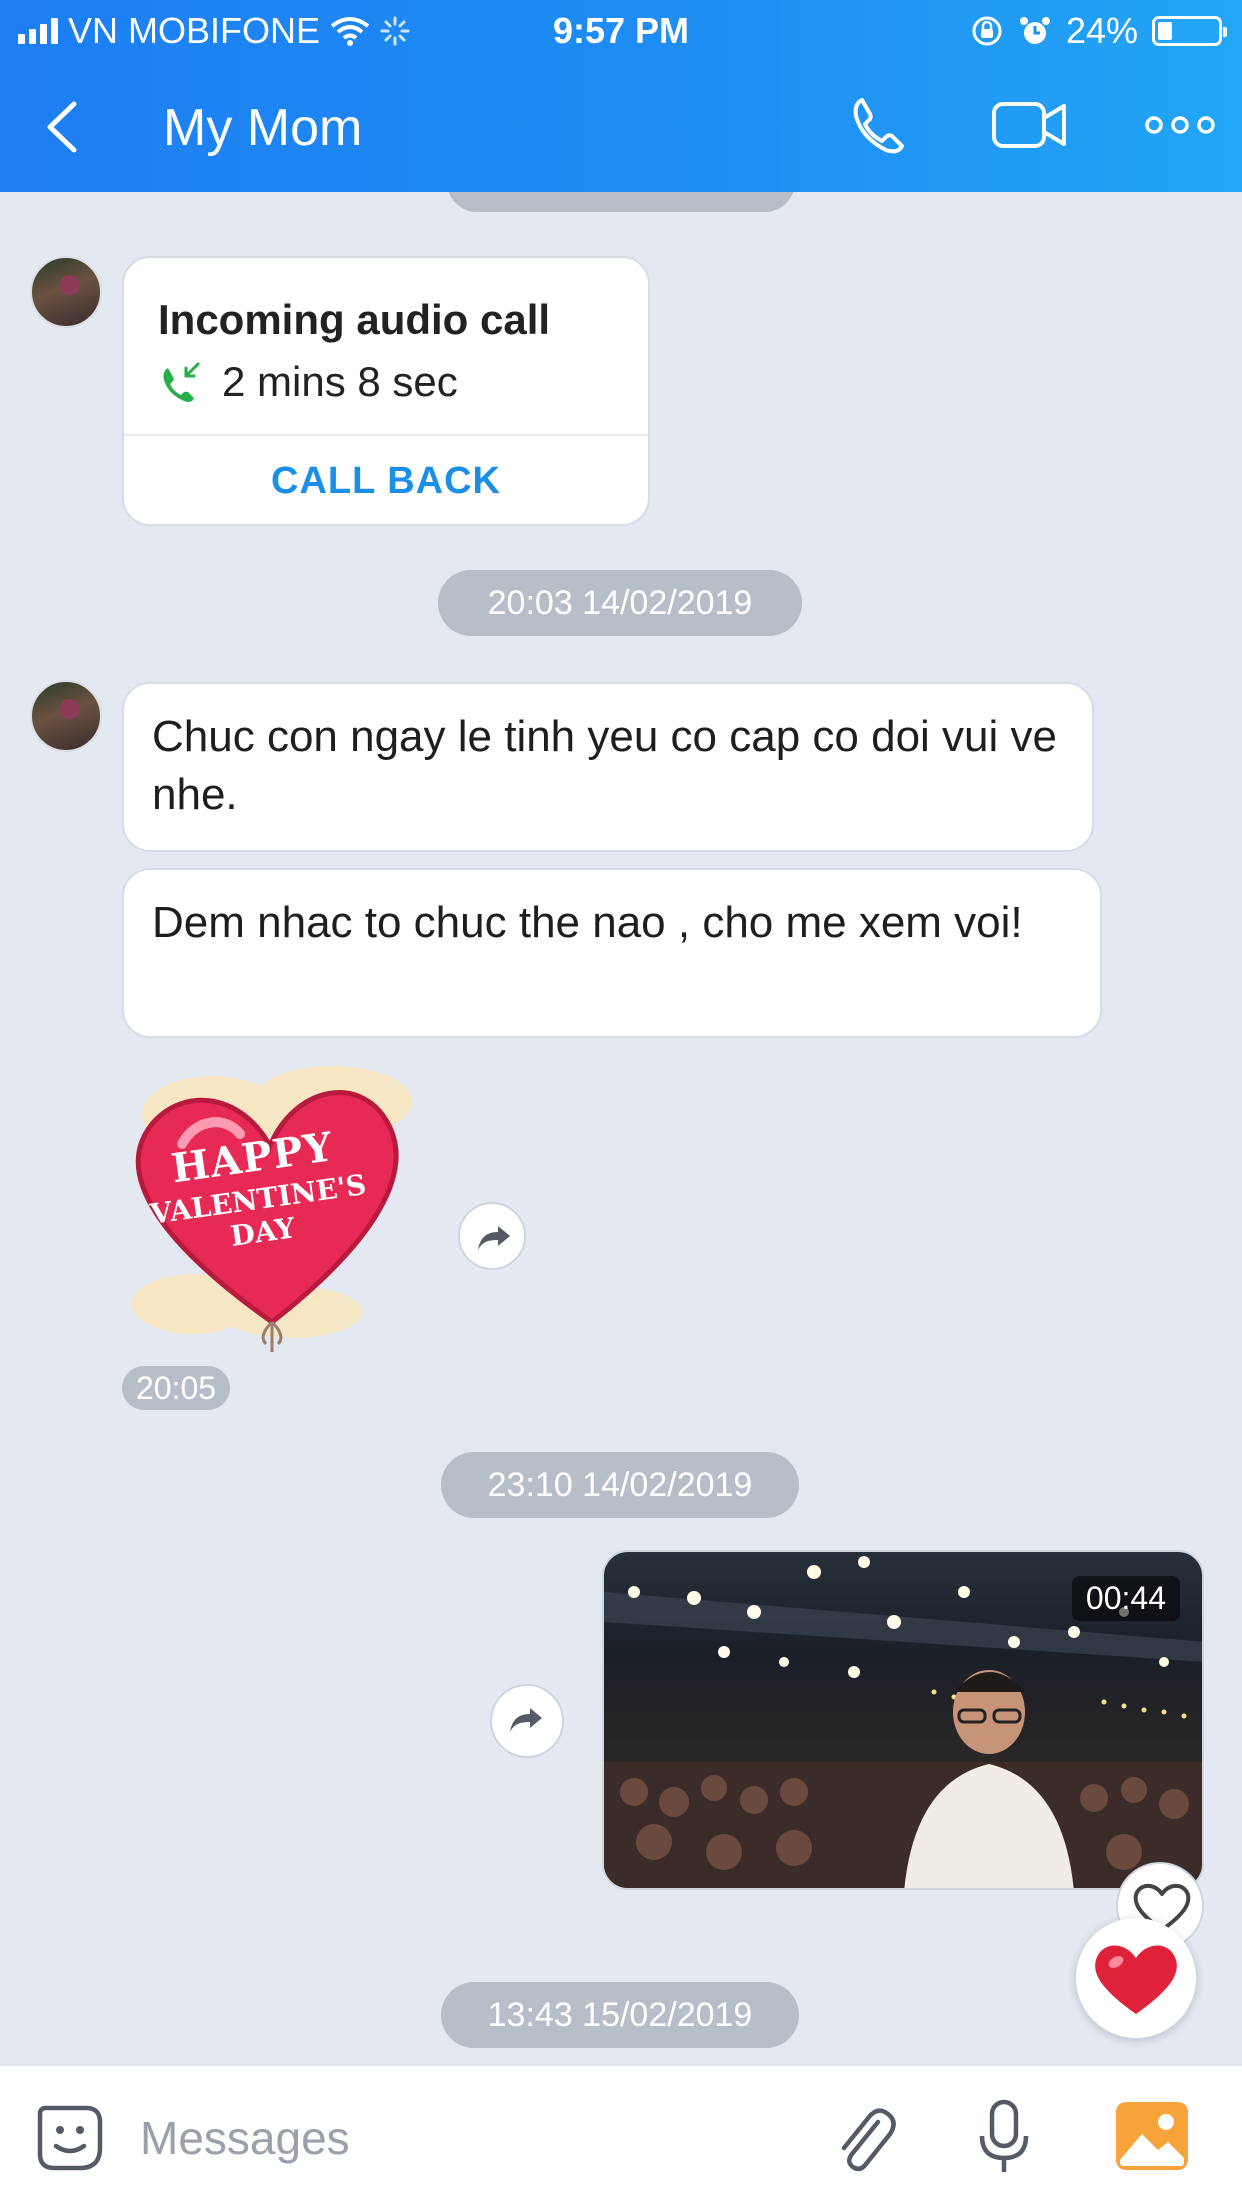  Describe the element at coordinates (386, 481) in the screenshot. I see `call-back-button: CALL BACK` at that location.